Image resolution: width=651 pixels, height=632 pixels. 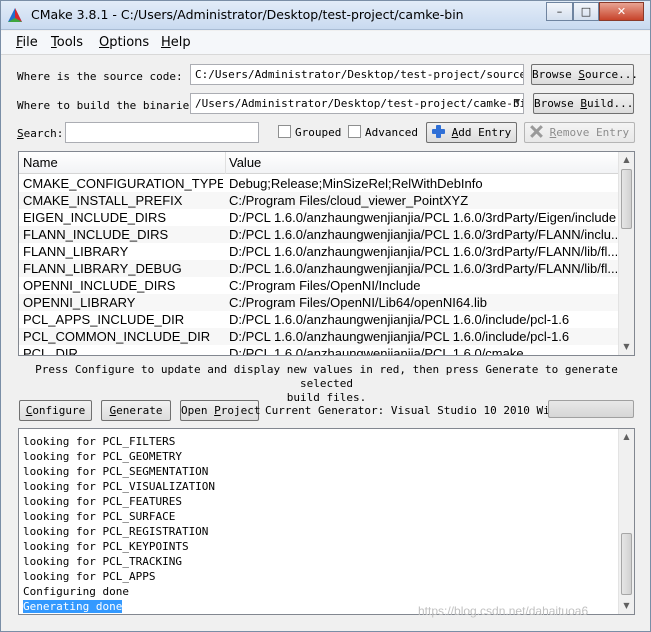 What do you see at coordinates (591, 409) in the screenshot?
I see `progress-bar` at bounding box center [591, 409].